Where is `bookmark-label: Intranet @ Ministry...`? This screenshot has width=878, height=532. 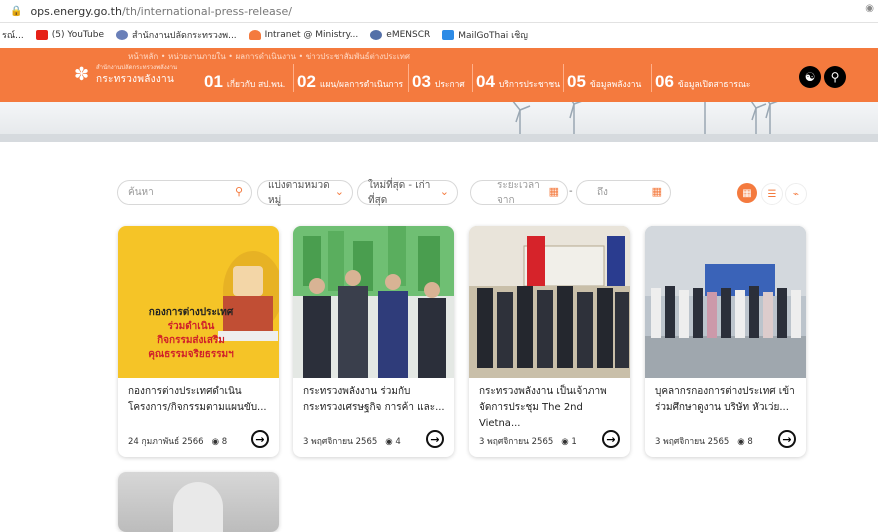
bookmark-label: Intranet @ Ministry... is located at coordinates (311, 35).